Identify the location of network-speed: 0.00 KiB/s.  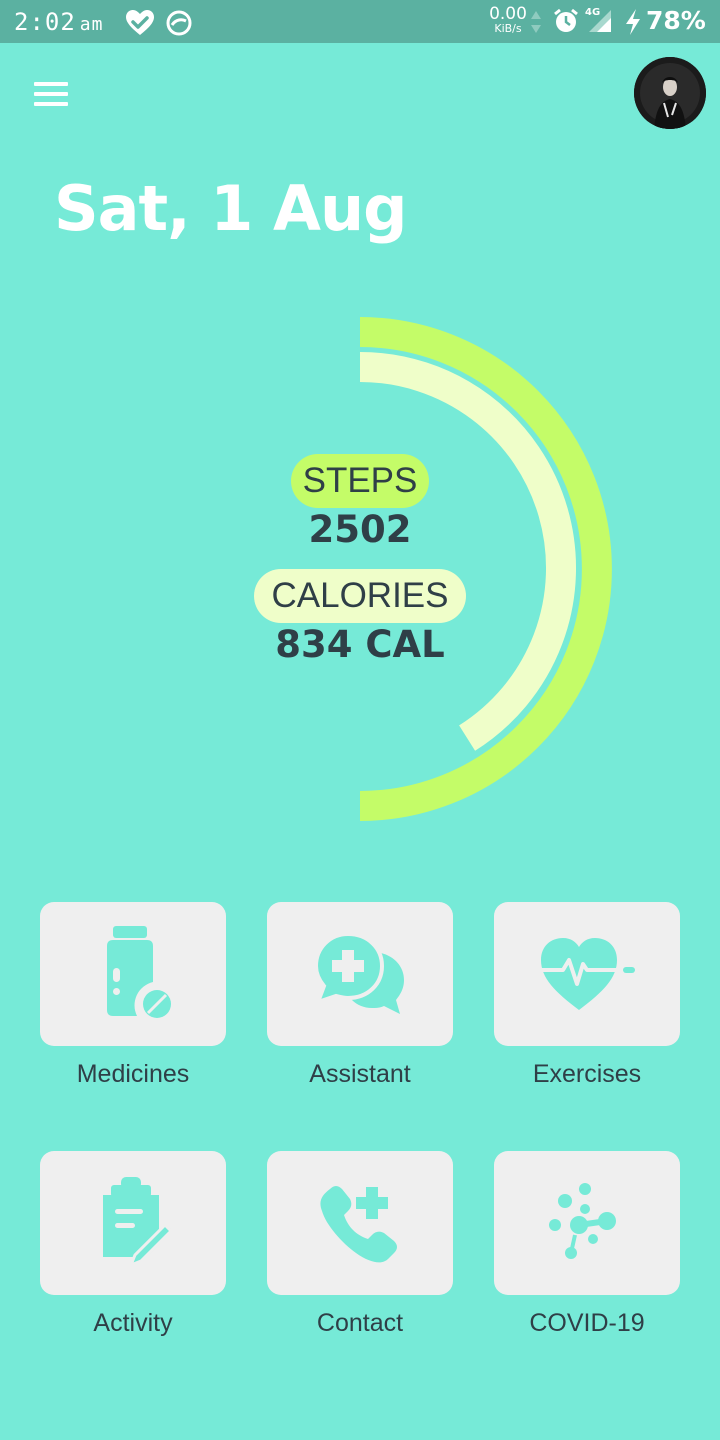
(508, 19).